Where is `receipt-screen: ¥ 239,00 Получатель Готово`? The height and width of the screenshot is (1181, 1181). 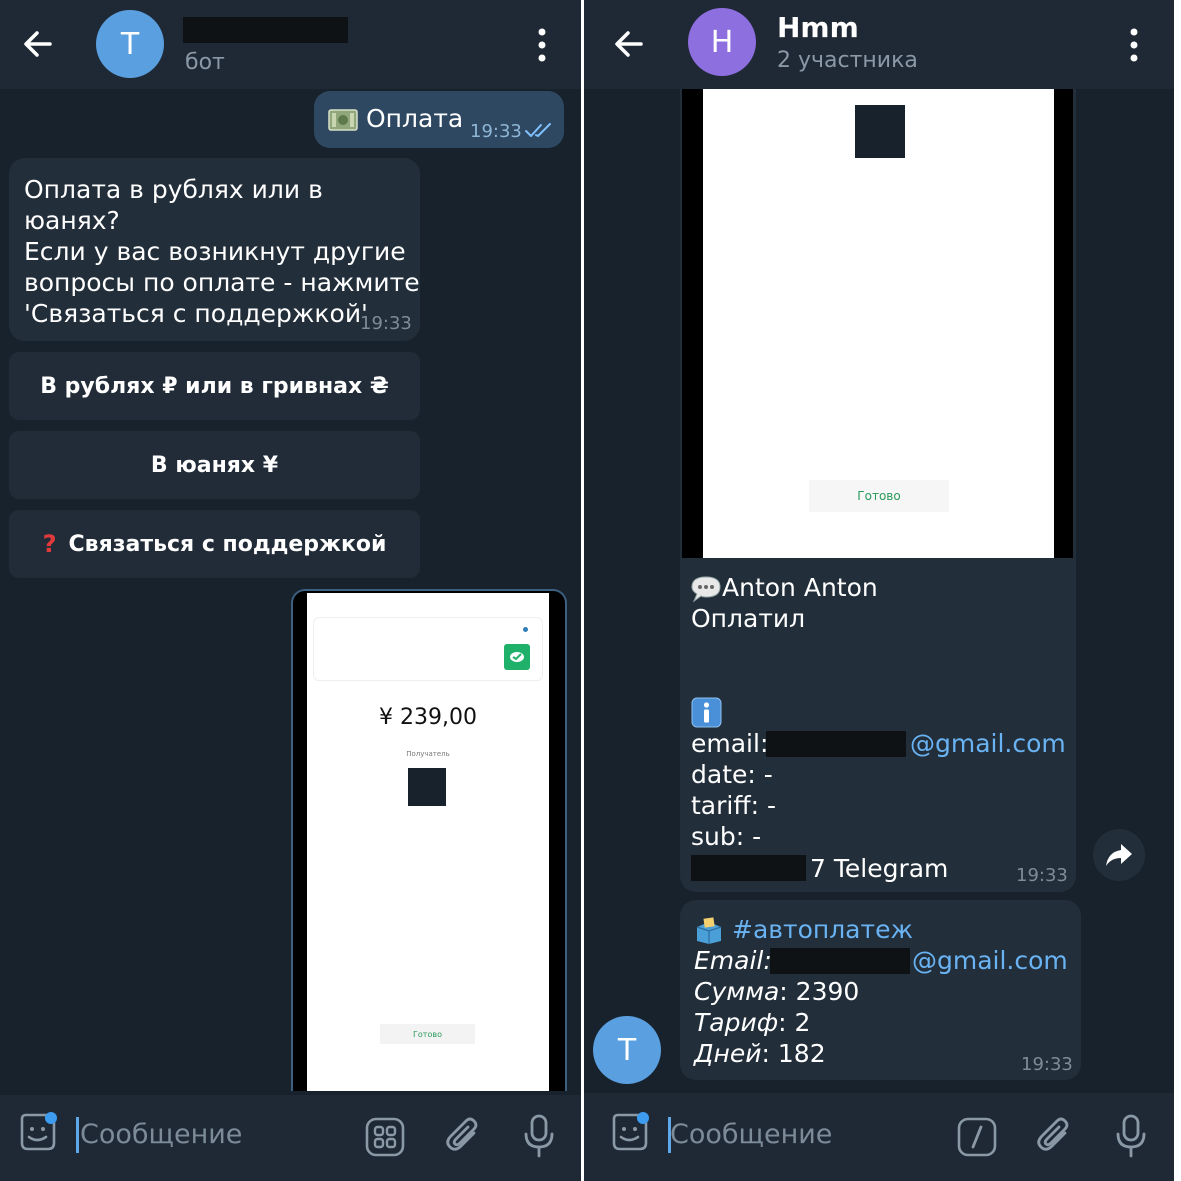
receipt-screen: ¥ 239,00 Получатель Готово is located at coordinates (428, 842).